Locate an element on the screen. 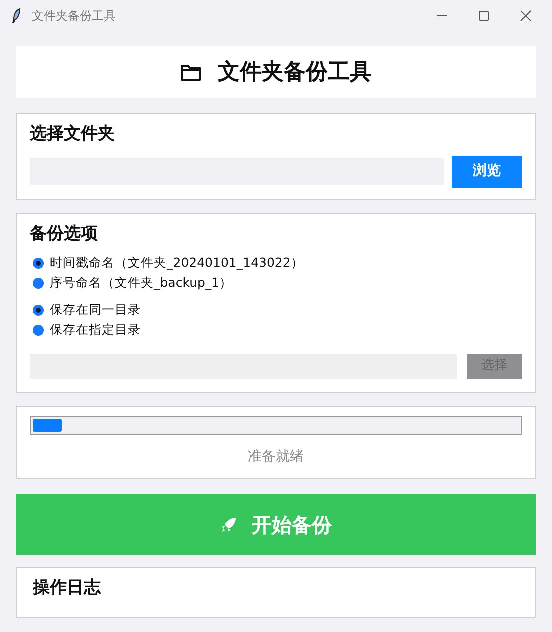 This screenshot has height=632, width=552. maximize-icon is located at coordinates (484, 16).